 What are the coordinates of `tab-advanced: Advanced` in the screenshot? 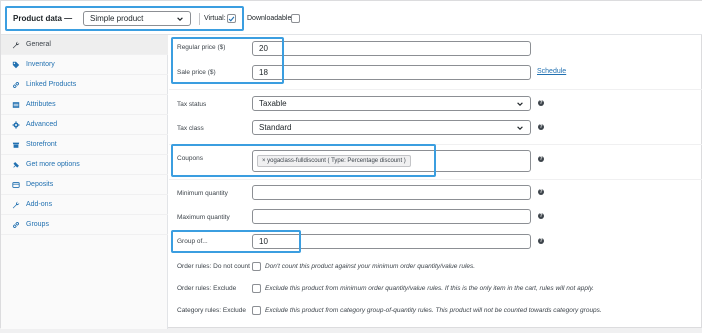 It's located at (84, 125).